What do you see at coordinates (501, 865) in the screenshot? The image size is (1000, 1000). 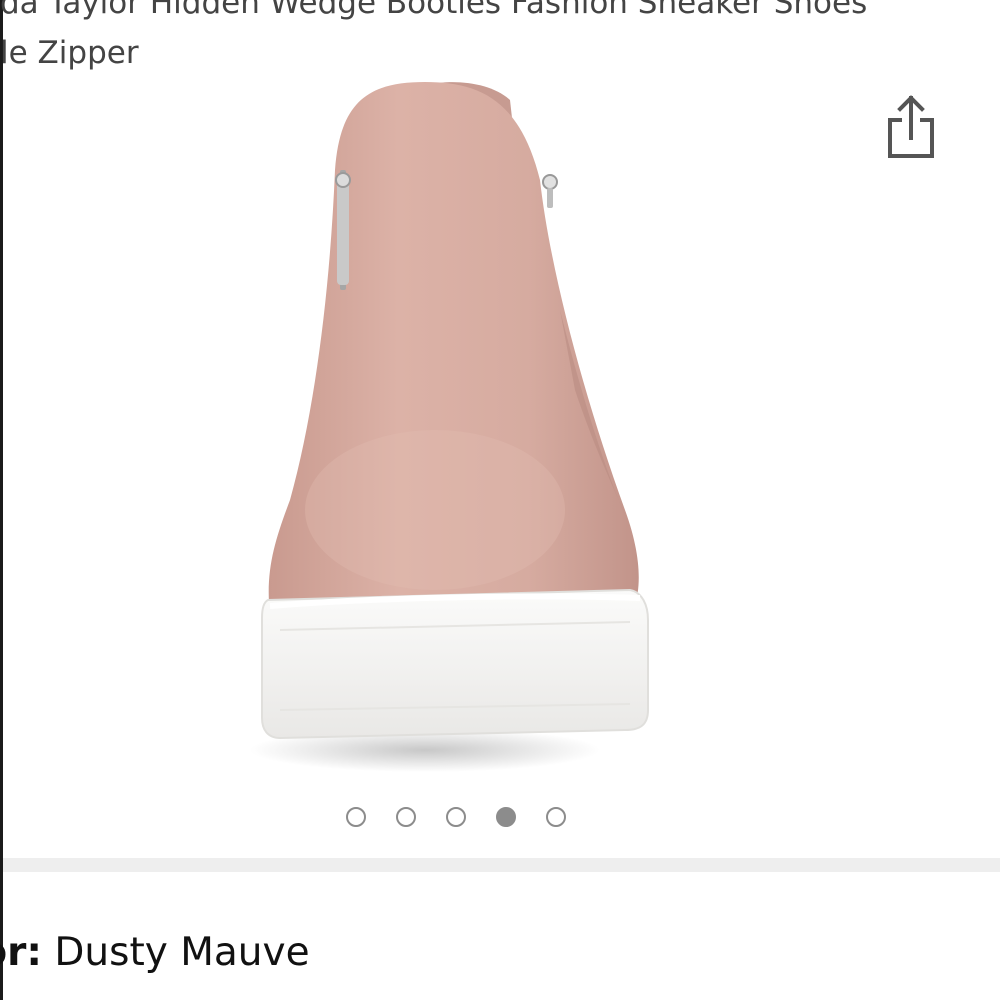 I see `section-divider` at bounding box center [501, 865].